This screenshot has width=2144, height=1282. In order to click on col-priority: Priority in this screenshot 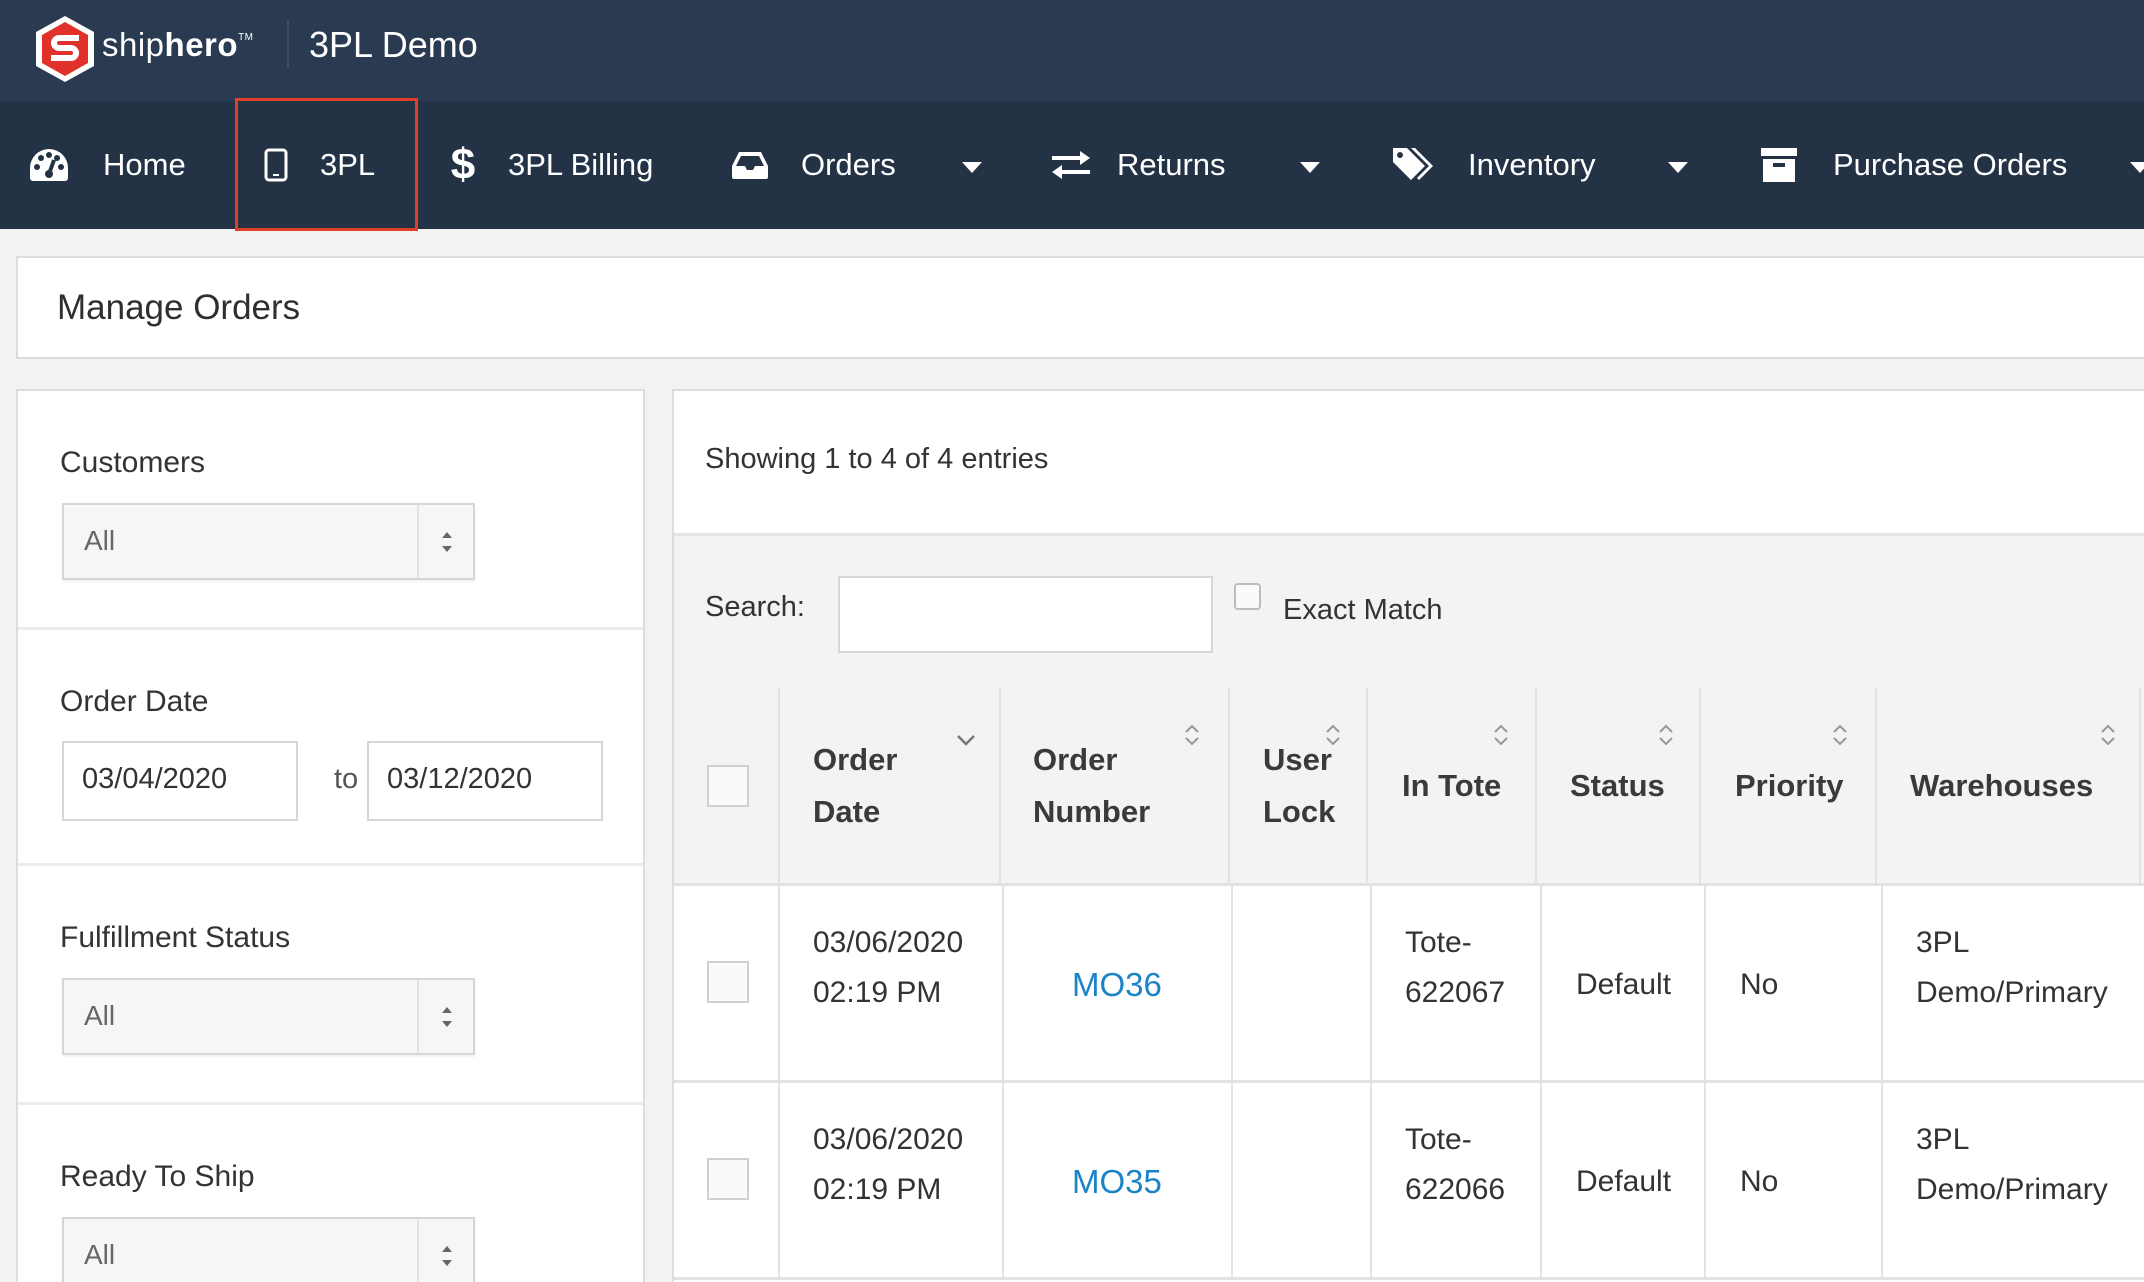, I will do `click(1789, 786)`.